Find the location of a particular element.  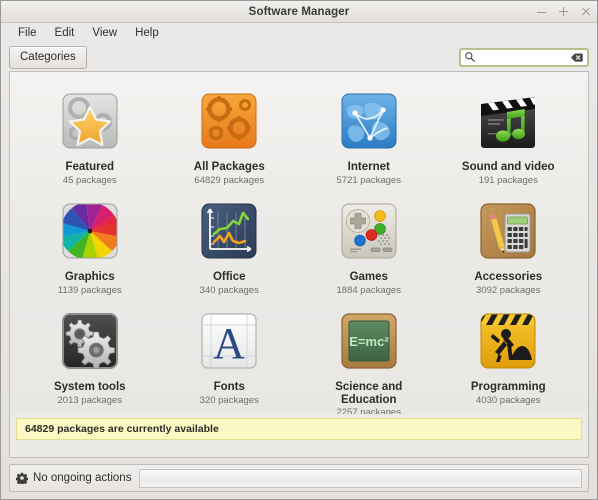

category-name: Accessories is located at coordinates (508, 277).